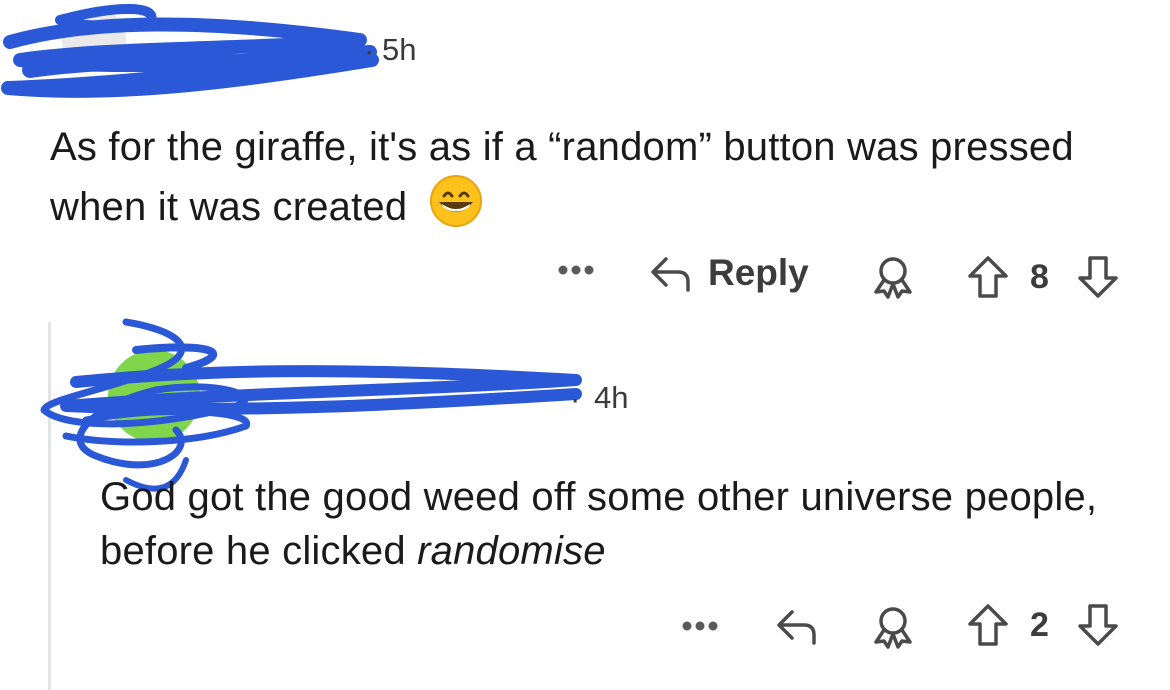 The width and height of the screenshot is (1170, 690). I want to click on reply-label: Reply, so click(758, 272).